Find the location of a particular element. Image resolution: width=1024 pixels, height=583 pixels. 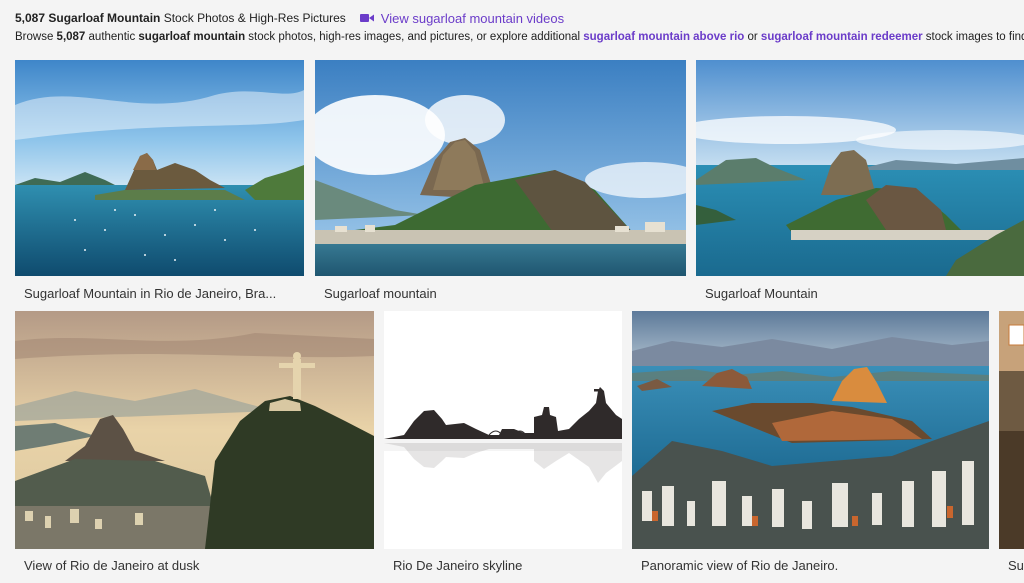

title-suffix: Stock Photos & High-Res Pictures is located at coordinates (254, 18).